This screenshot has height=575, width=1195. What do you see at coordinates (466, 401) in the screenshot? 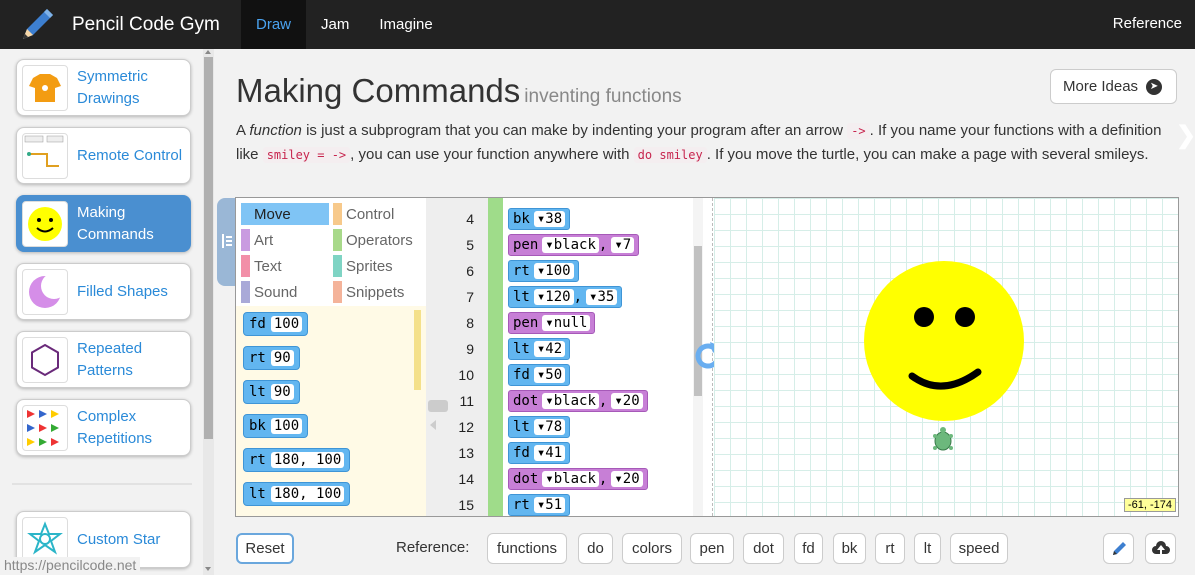
I see `line-number: 11` at bounding box center [466, 401].